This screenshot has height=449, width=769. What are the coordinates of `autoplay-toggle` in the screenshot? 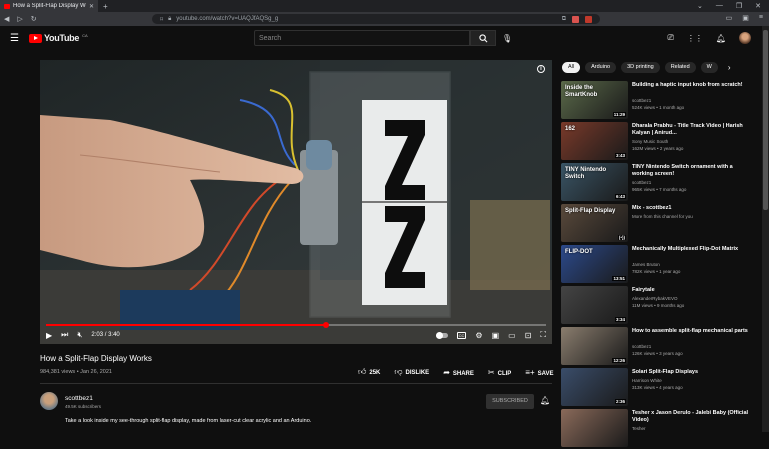 It's located at (441, 335).